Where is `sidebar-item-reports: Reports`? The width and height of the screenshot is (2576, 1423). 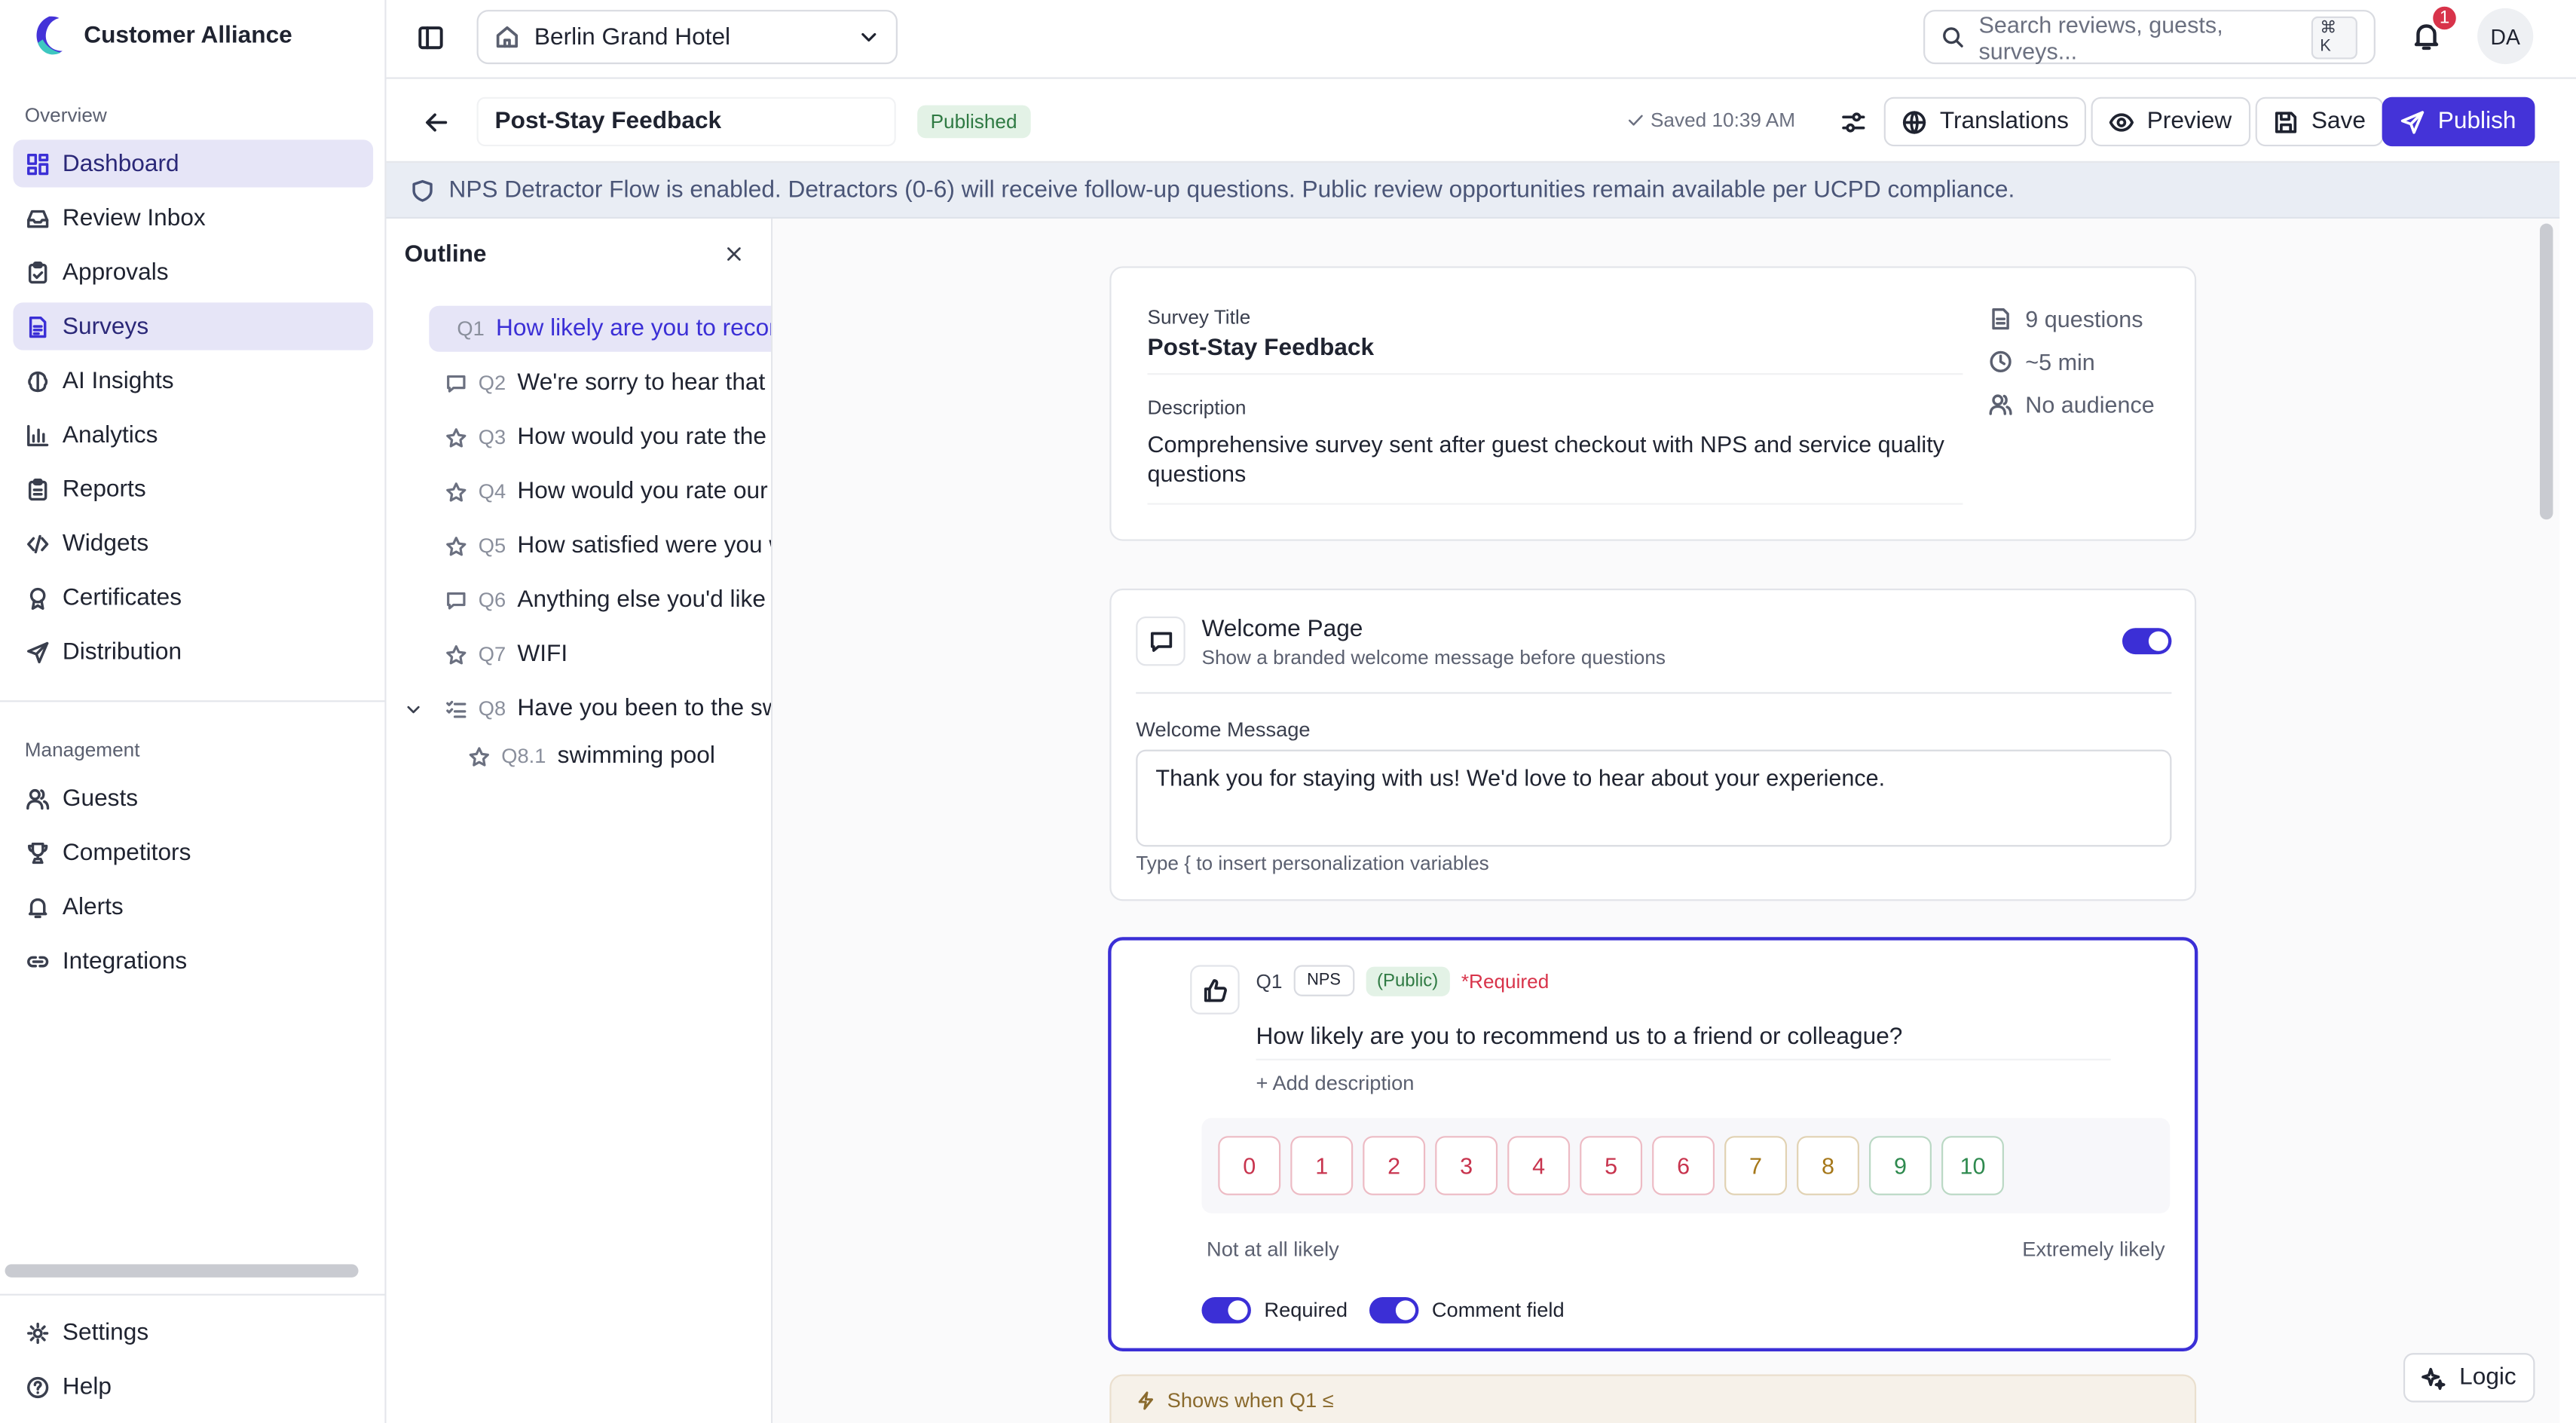 sidebar-item-reports: Reports is located at coordinates (193, 489).